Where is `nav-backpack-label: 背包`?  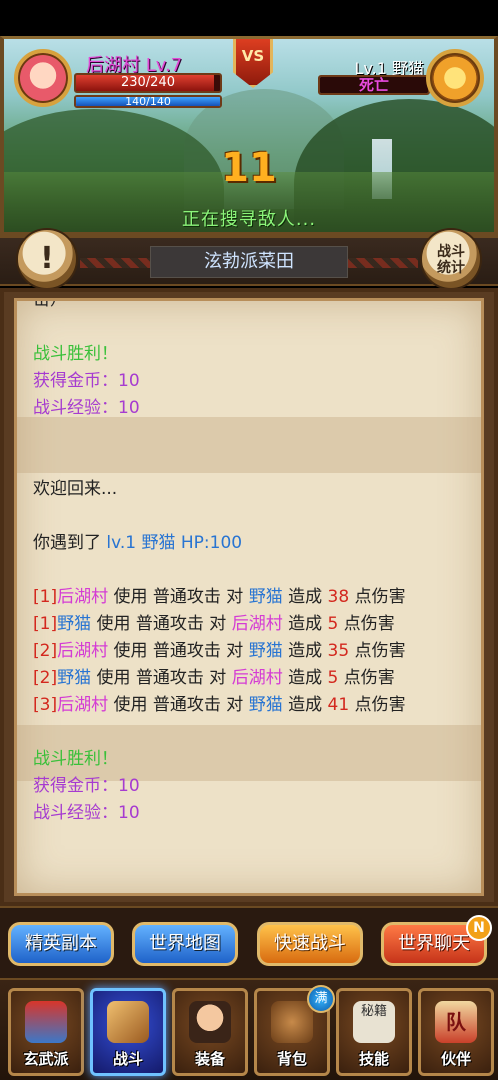
nav-backpack-label: 背包 is located at coordinates (291, 1059).